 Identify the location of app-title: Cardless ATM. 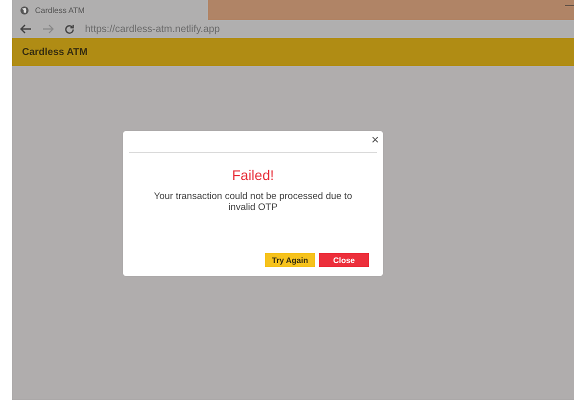
(55, 52).